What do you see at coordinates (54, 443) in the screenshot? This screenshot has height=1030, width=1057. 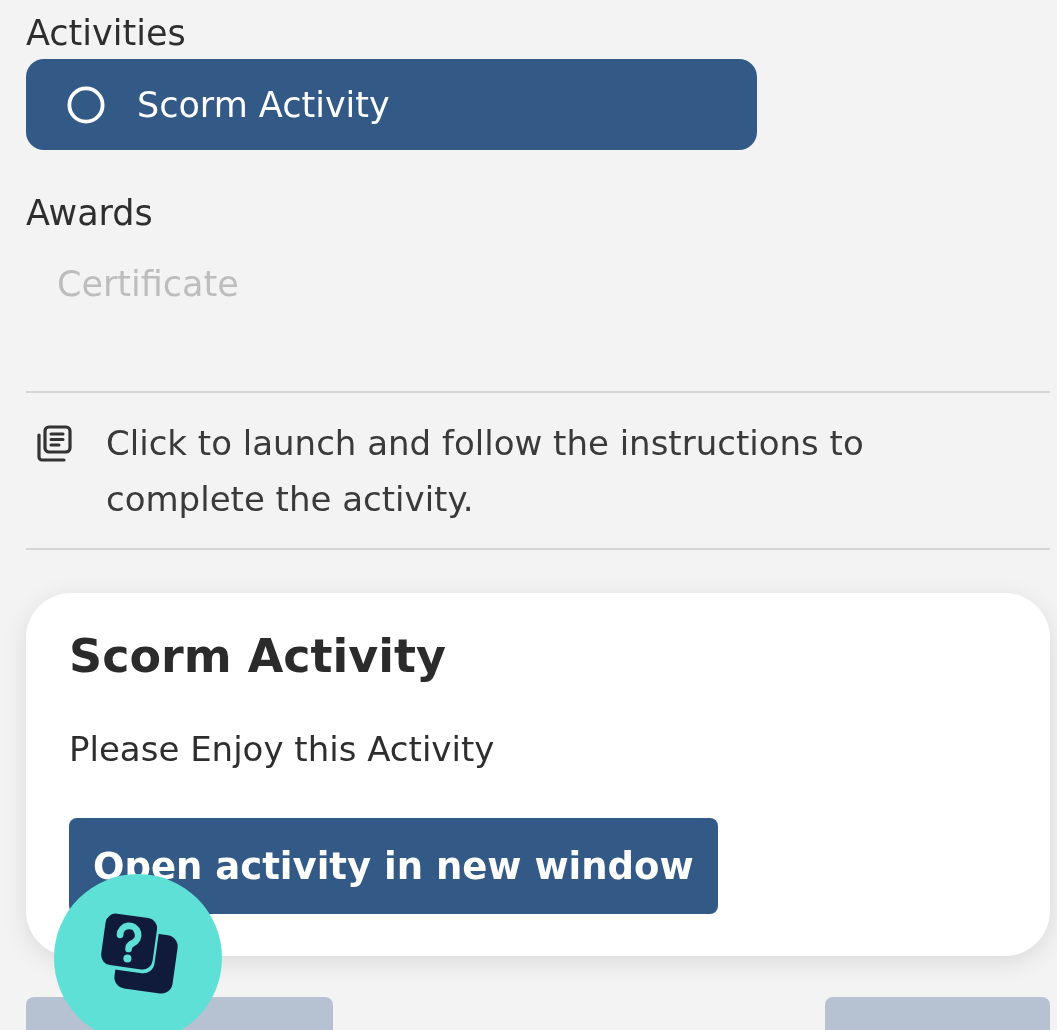 I see `document-list-icon` at bounding box center [54, 443].